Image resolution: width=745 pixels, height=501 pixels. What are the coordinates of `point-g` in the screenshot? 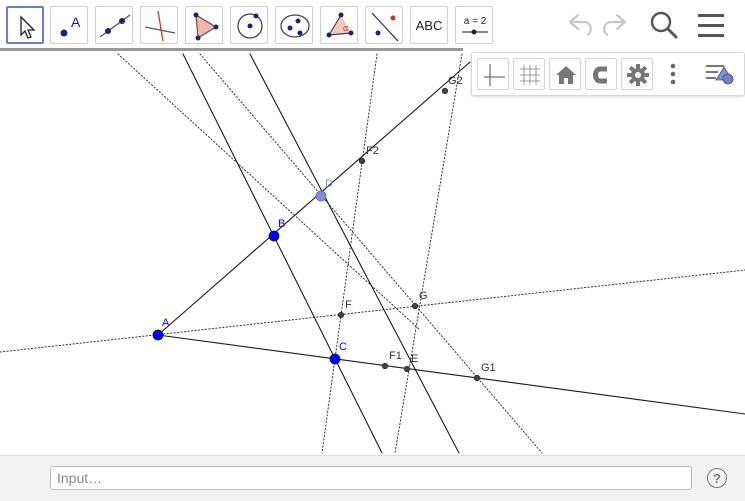 It's located at (415, 306).